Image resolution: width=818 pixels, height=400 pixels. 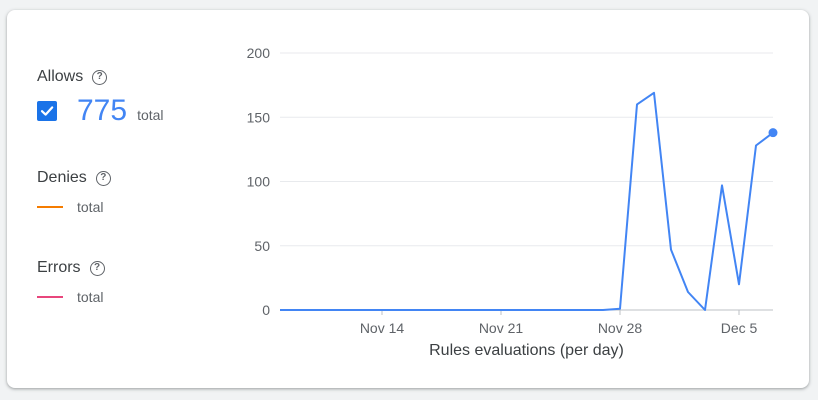 What do you see at coordinates (59, 267) in the screenshot?
I see `errors-label: Errors` at bounding box center [59, 267].